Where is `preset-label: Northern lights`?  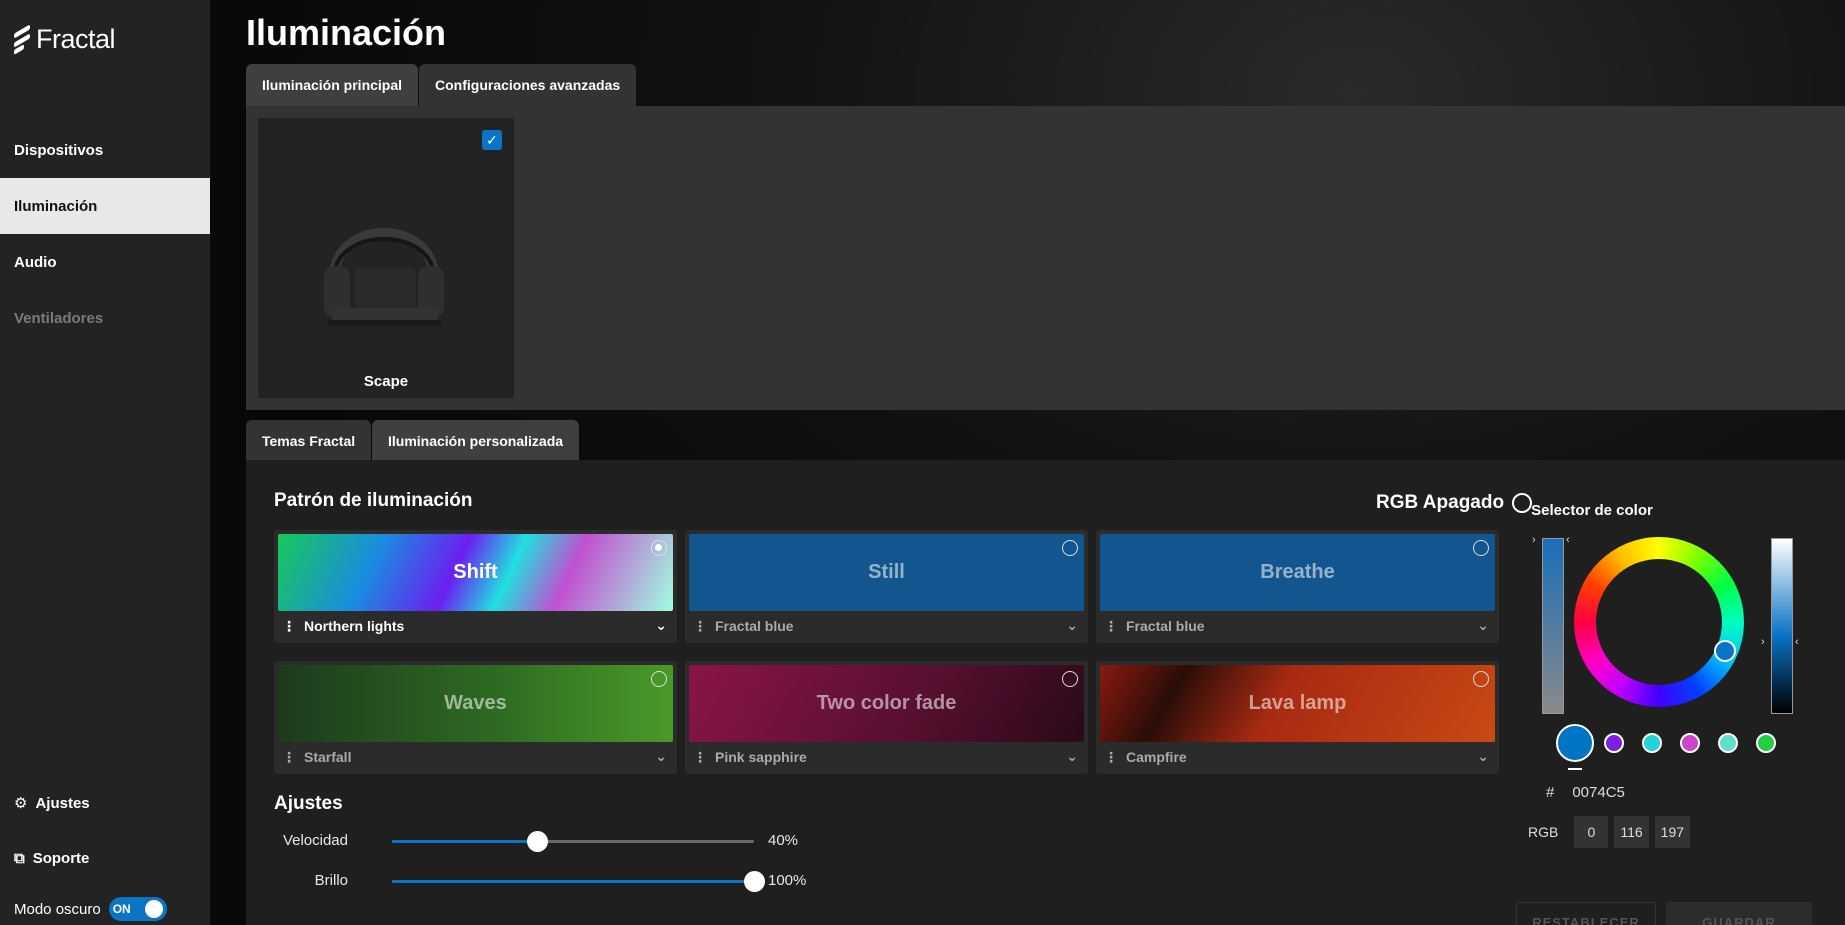
preset-label: Northern lights is located at coordinates (354, 626).